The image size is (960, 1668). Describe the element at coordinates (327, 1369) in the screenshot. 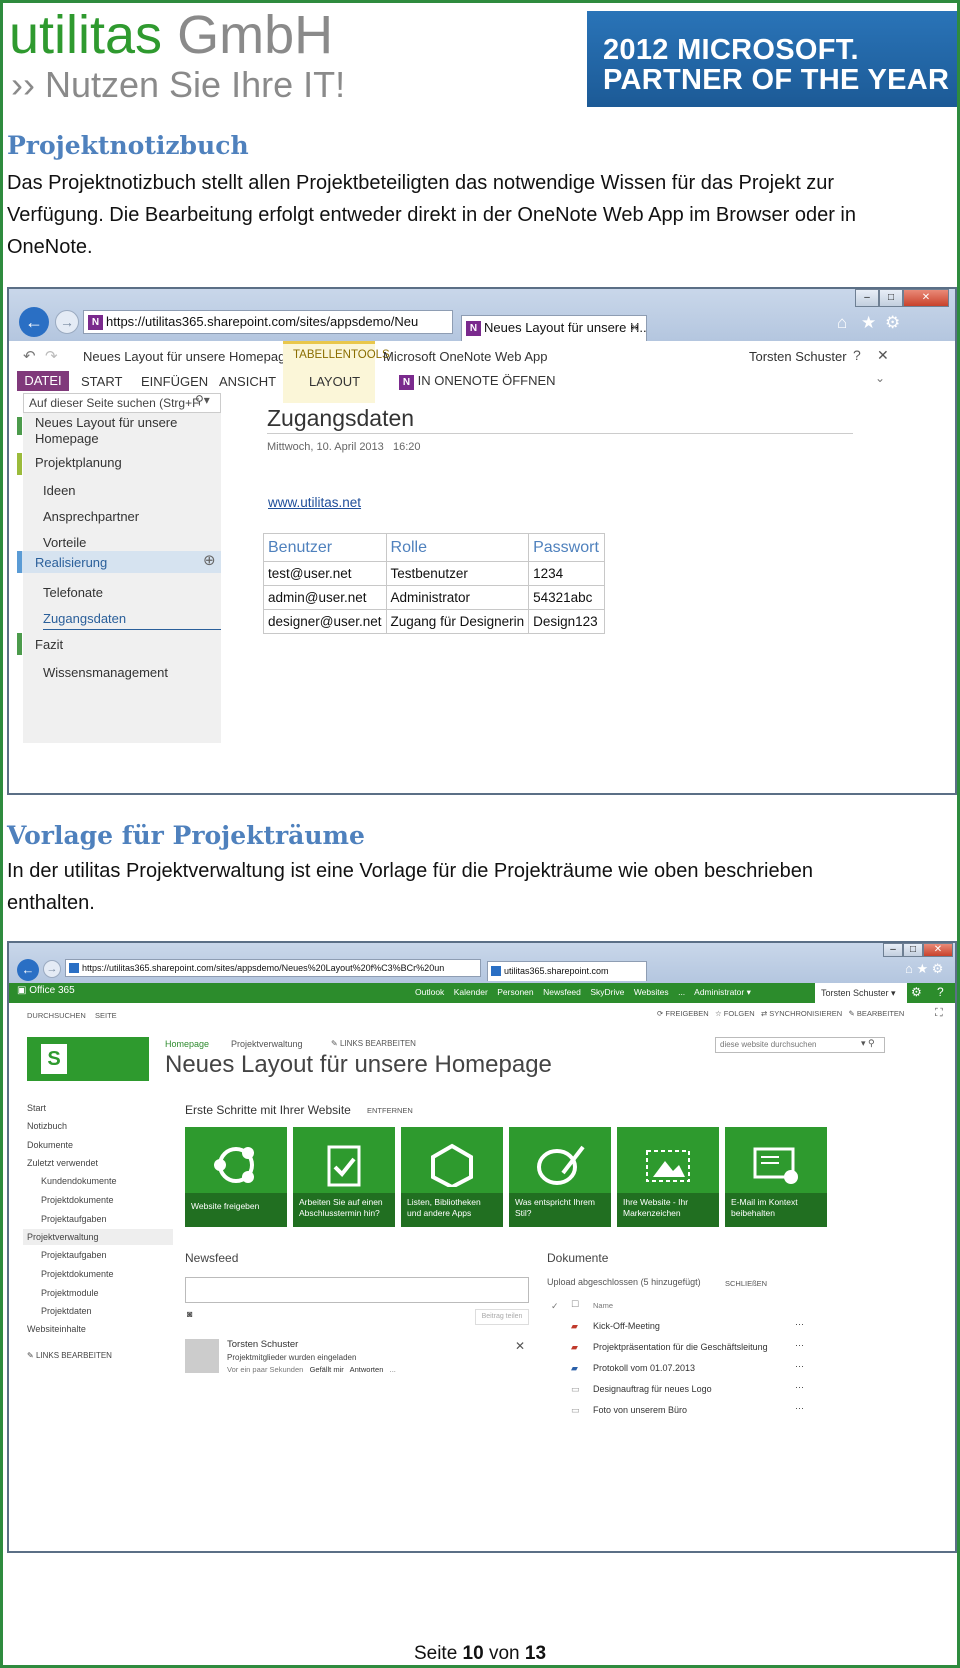

I see `like-link: Gefällt mir` at that location.